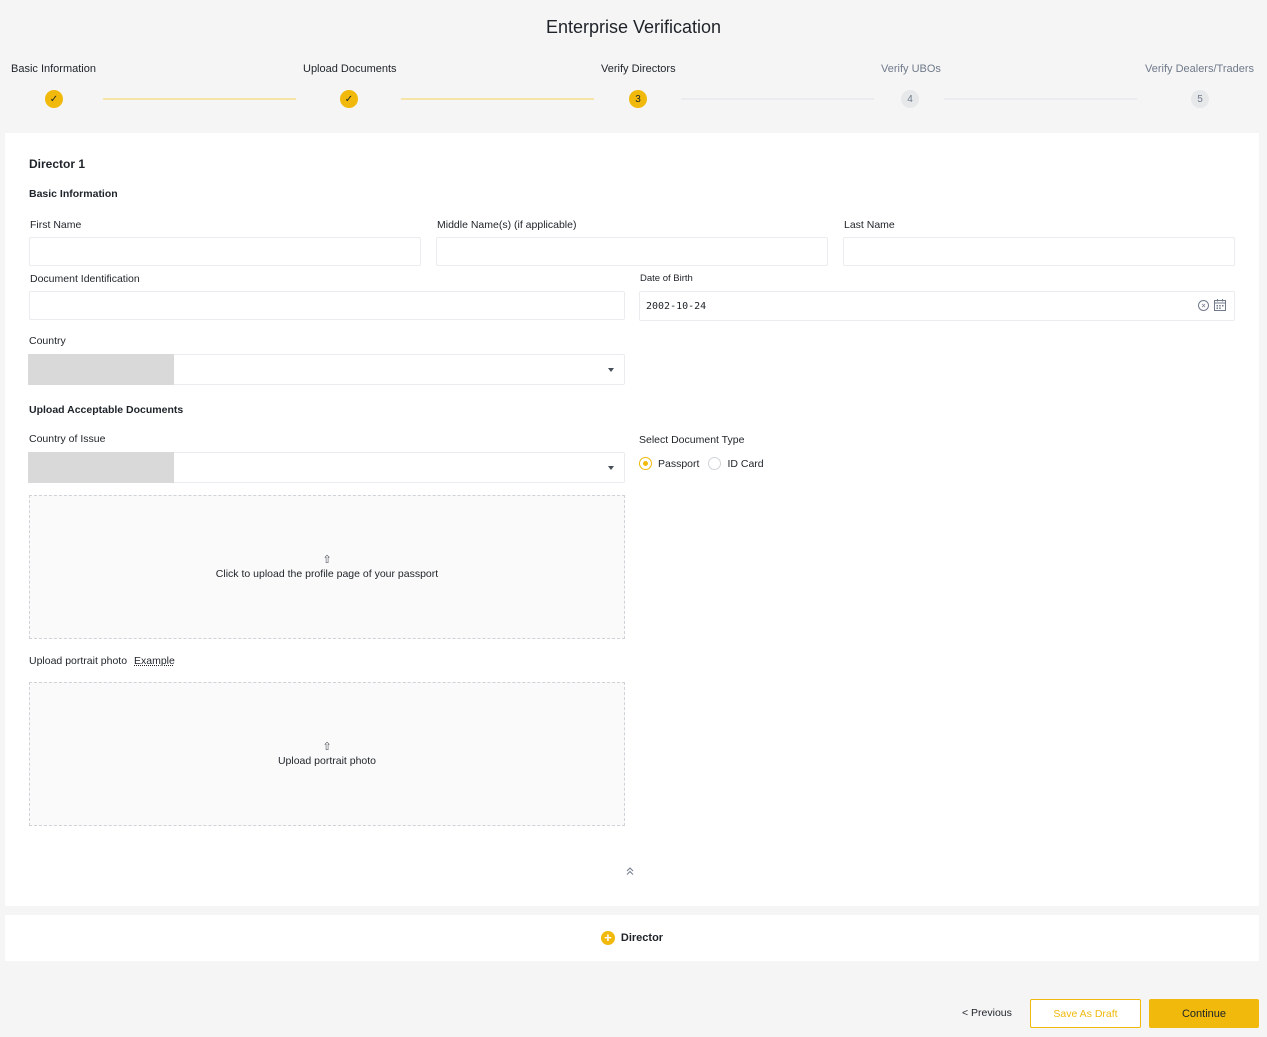  Describe the element at coordinates (987, 1013) in the screenshot. I see `previous-button: < Previous` at that location.